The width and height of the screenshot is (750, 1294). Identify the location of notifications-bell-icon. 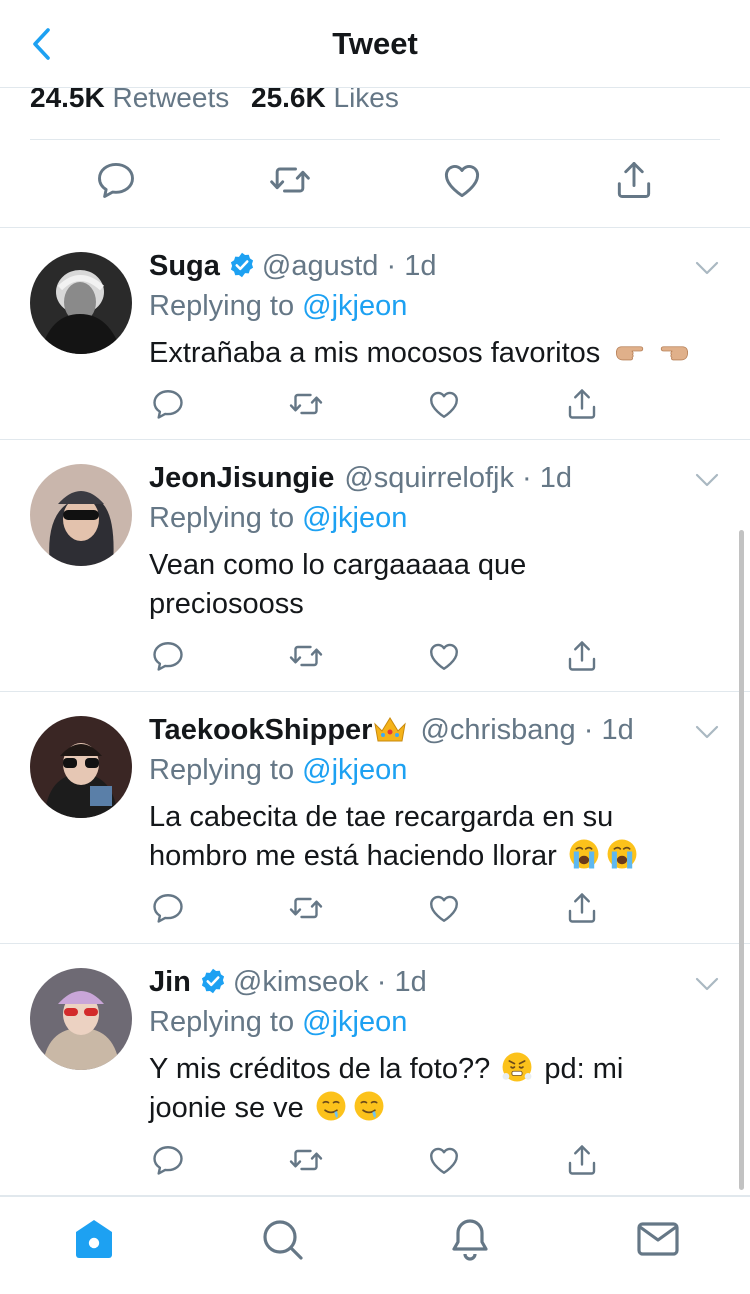
(470, 1239).